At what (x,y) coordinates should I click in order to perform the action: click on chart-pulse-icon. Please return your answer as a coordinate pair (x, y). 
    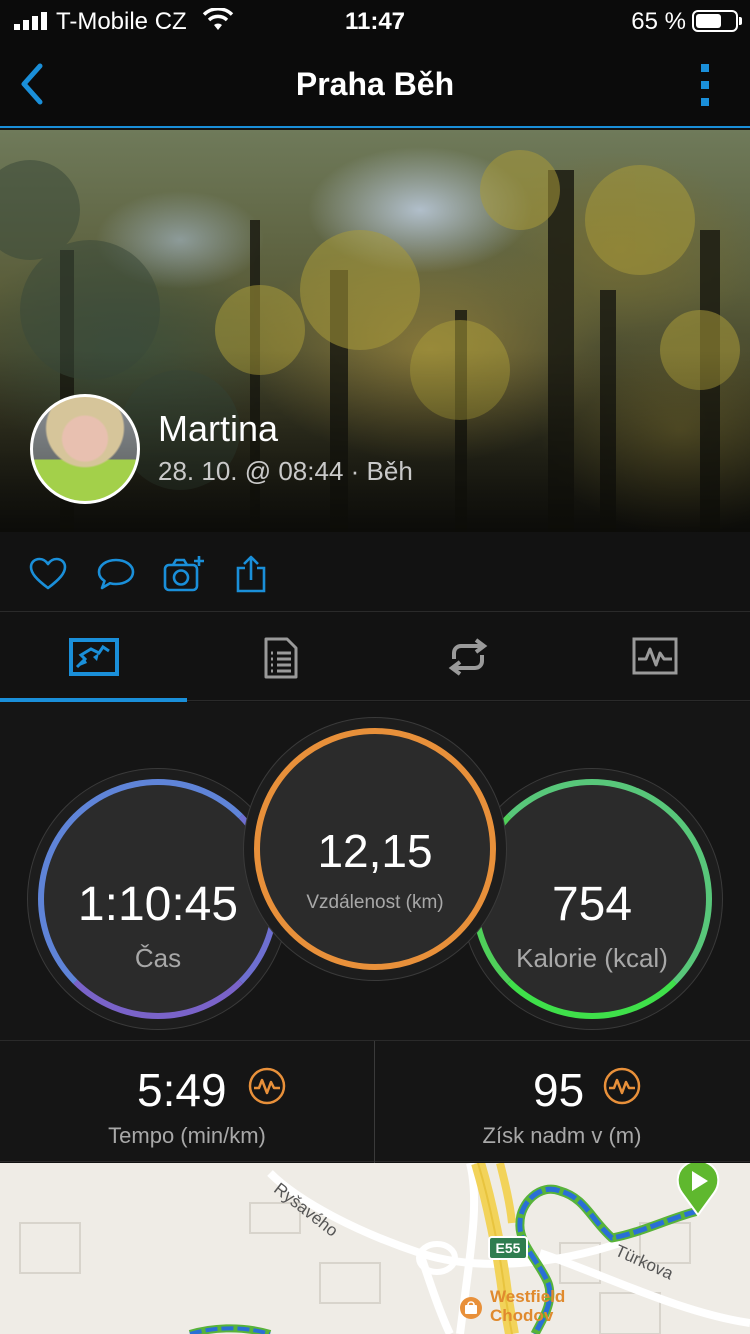
    Looking at the image, I should click on (654, 656).